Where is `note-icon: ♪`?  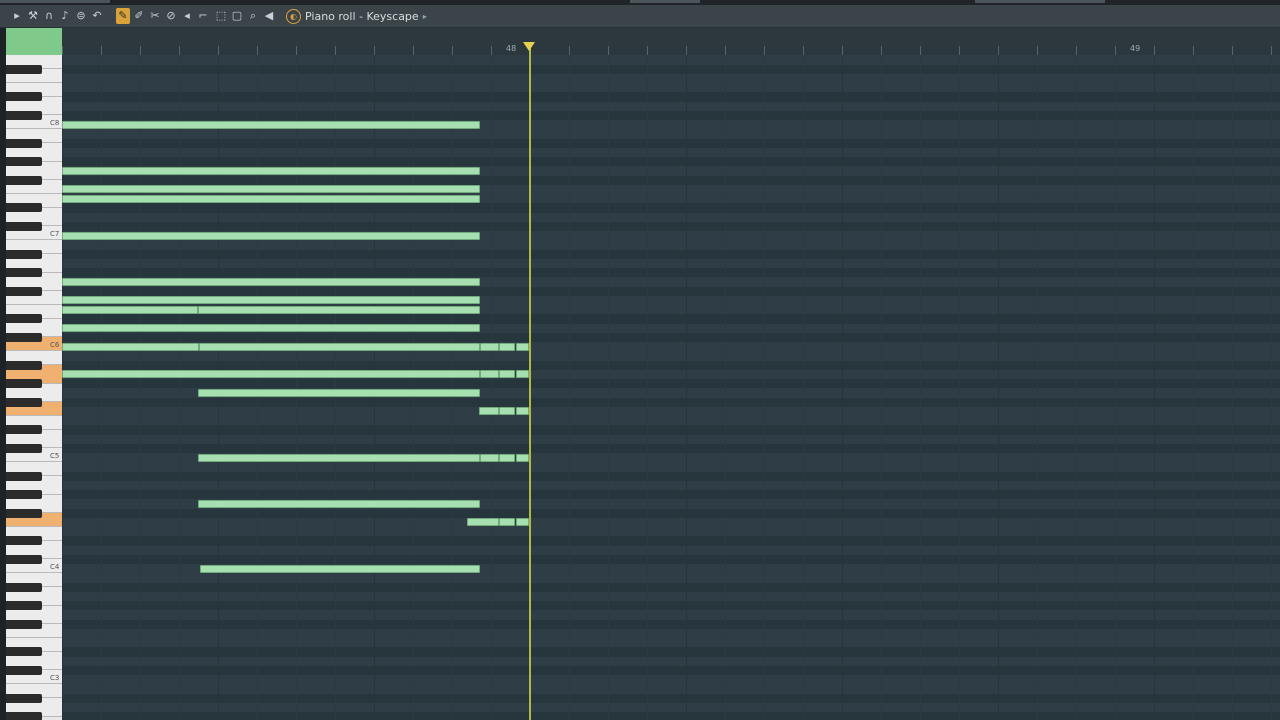
note-icon: ♪ is located at coordinates (65, 16).